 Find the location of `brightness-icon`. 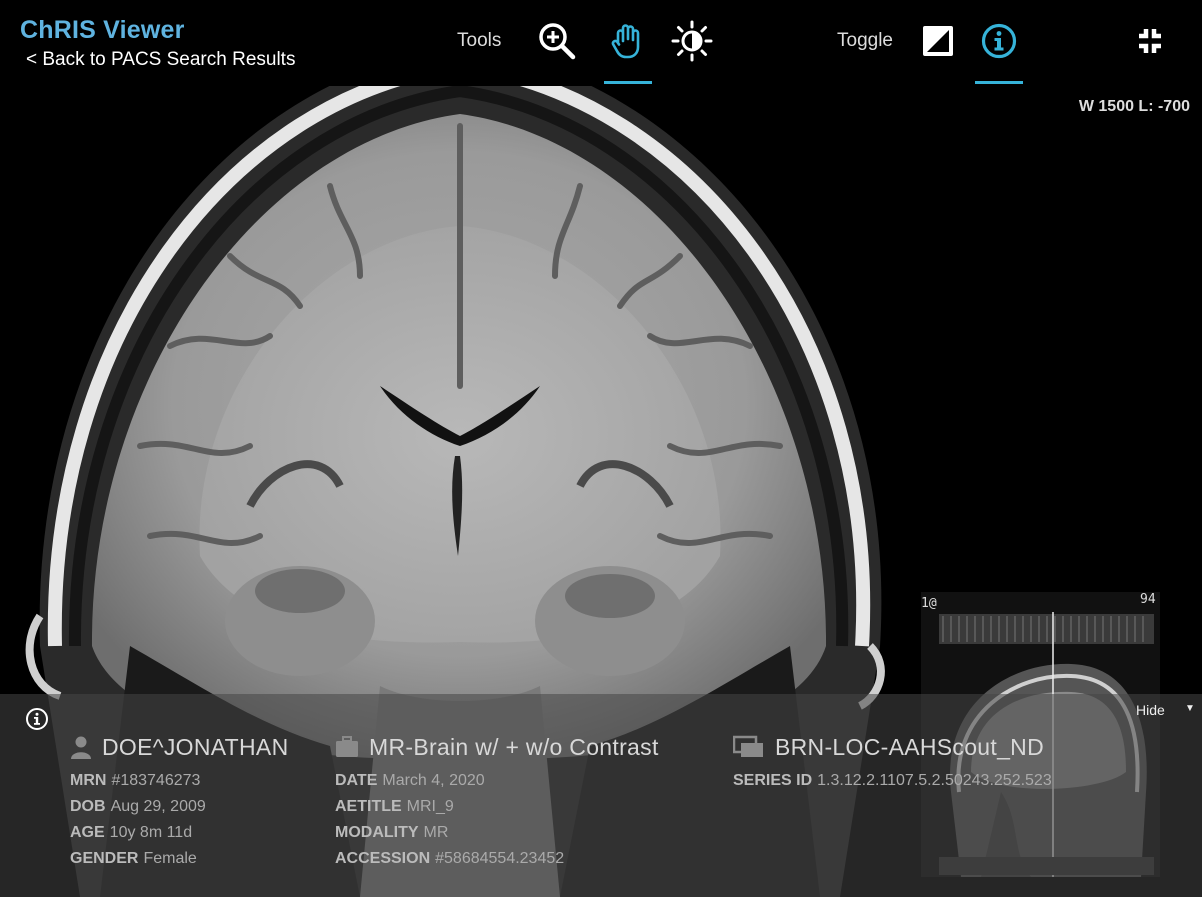

brightness-icon is located at coordinates (692, 41).